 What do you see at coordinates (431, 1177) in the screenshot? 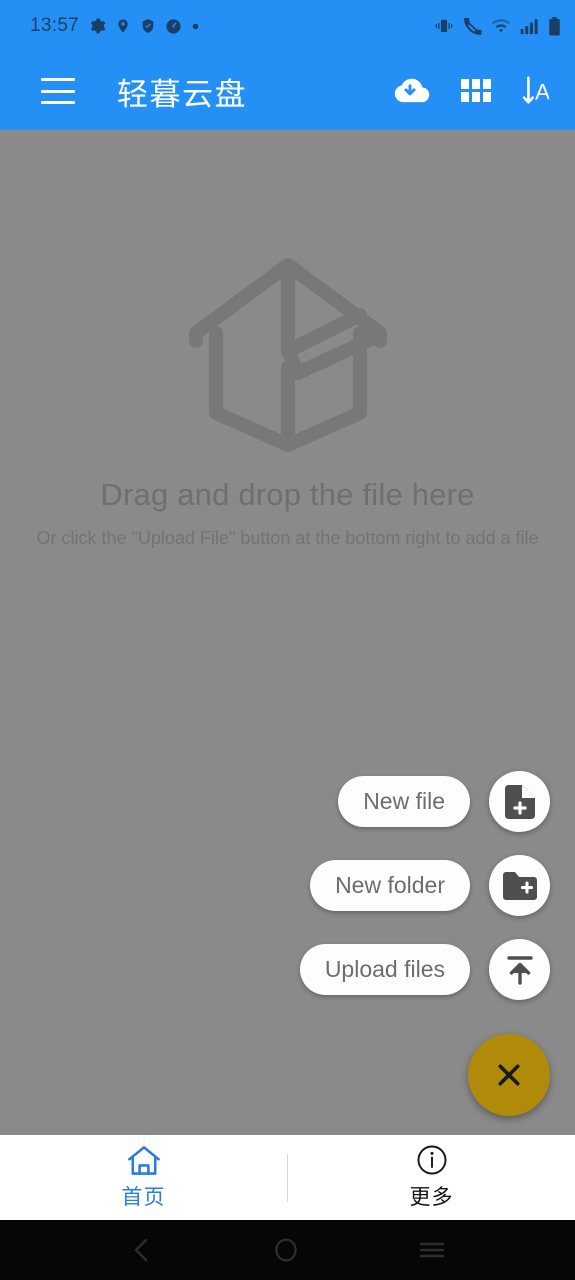
I see `bottom-nav-item-more: 更多` at bounding box center [431, 1177].